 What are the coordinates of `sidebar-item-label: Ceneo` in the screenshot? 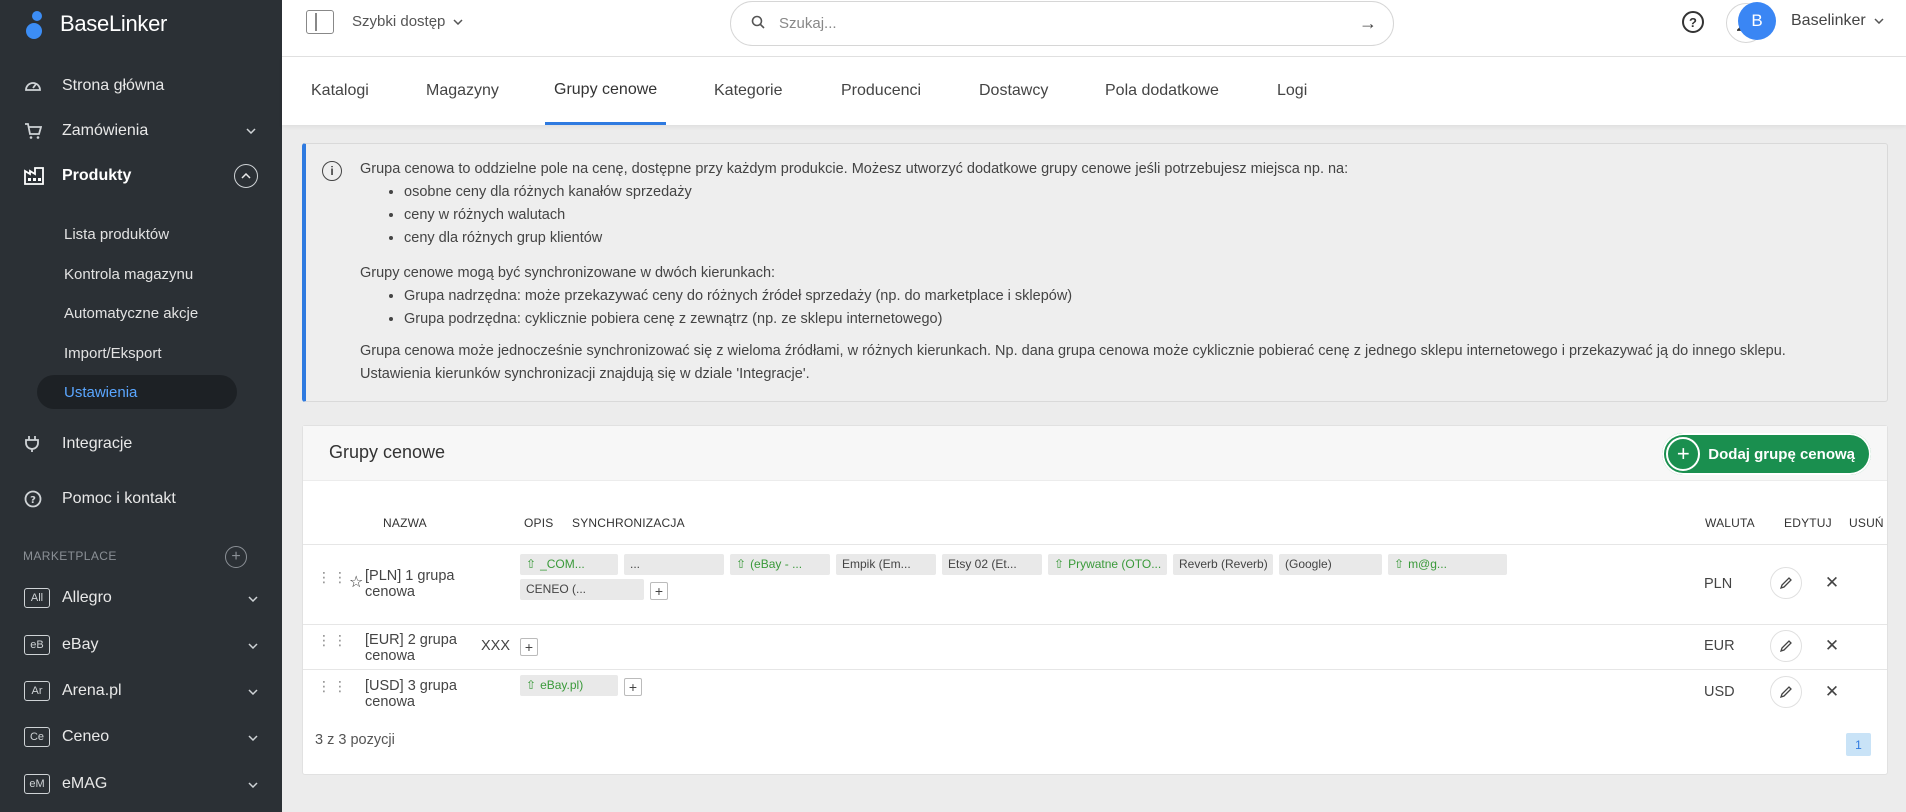 It's located at (86, 736).